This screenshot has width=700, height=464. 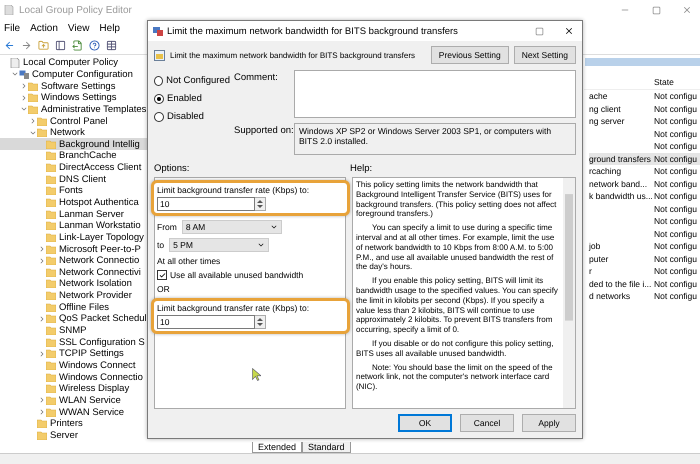 What do you see at coordinates (73, 330) in the screenshot?
I see `tree-item: SNMP` at bounding box center [73, 330].